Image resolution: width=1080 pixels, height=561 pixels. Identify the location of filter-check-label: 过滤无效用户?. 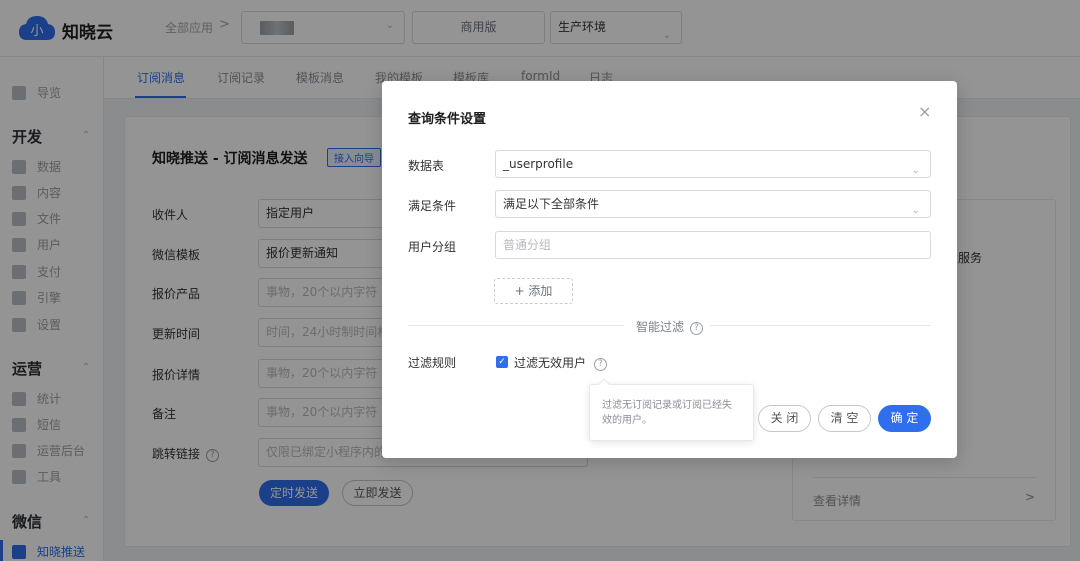
(561, 362).